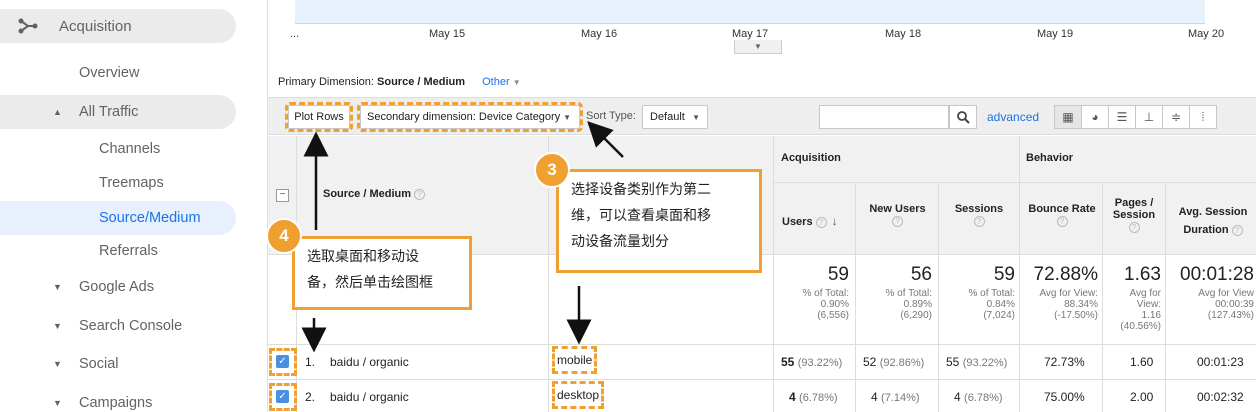  Describe the element at coordinates (462, 237) in the screenshot. I see `annotation-arrows` at that location.